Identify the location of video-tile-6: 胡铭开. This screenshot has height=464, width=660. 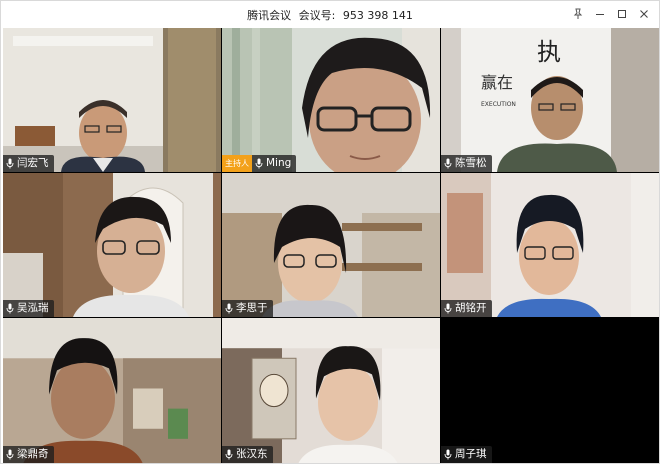
(550, 245).